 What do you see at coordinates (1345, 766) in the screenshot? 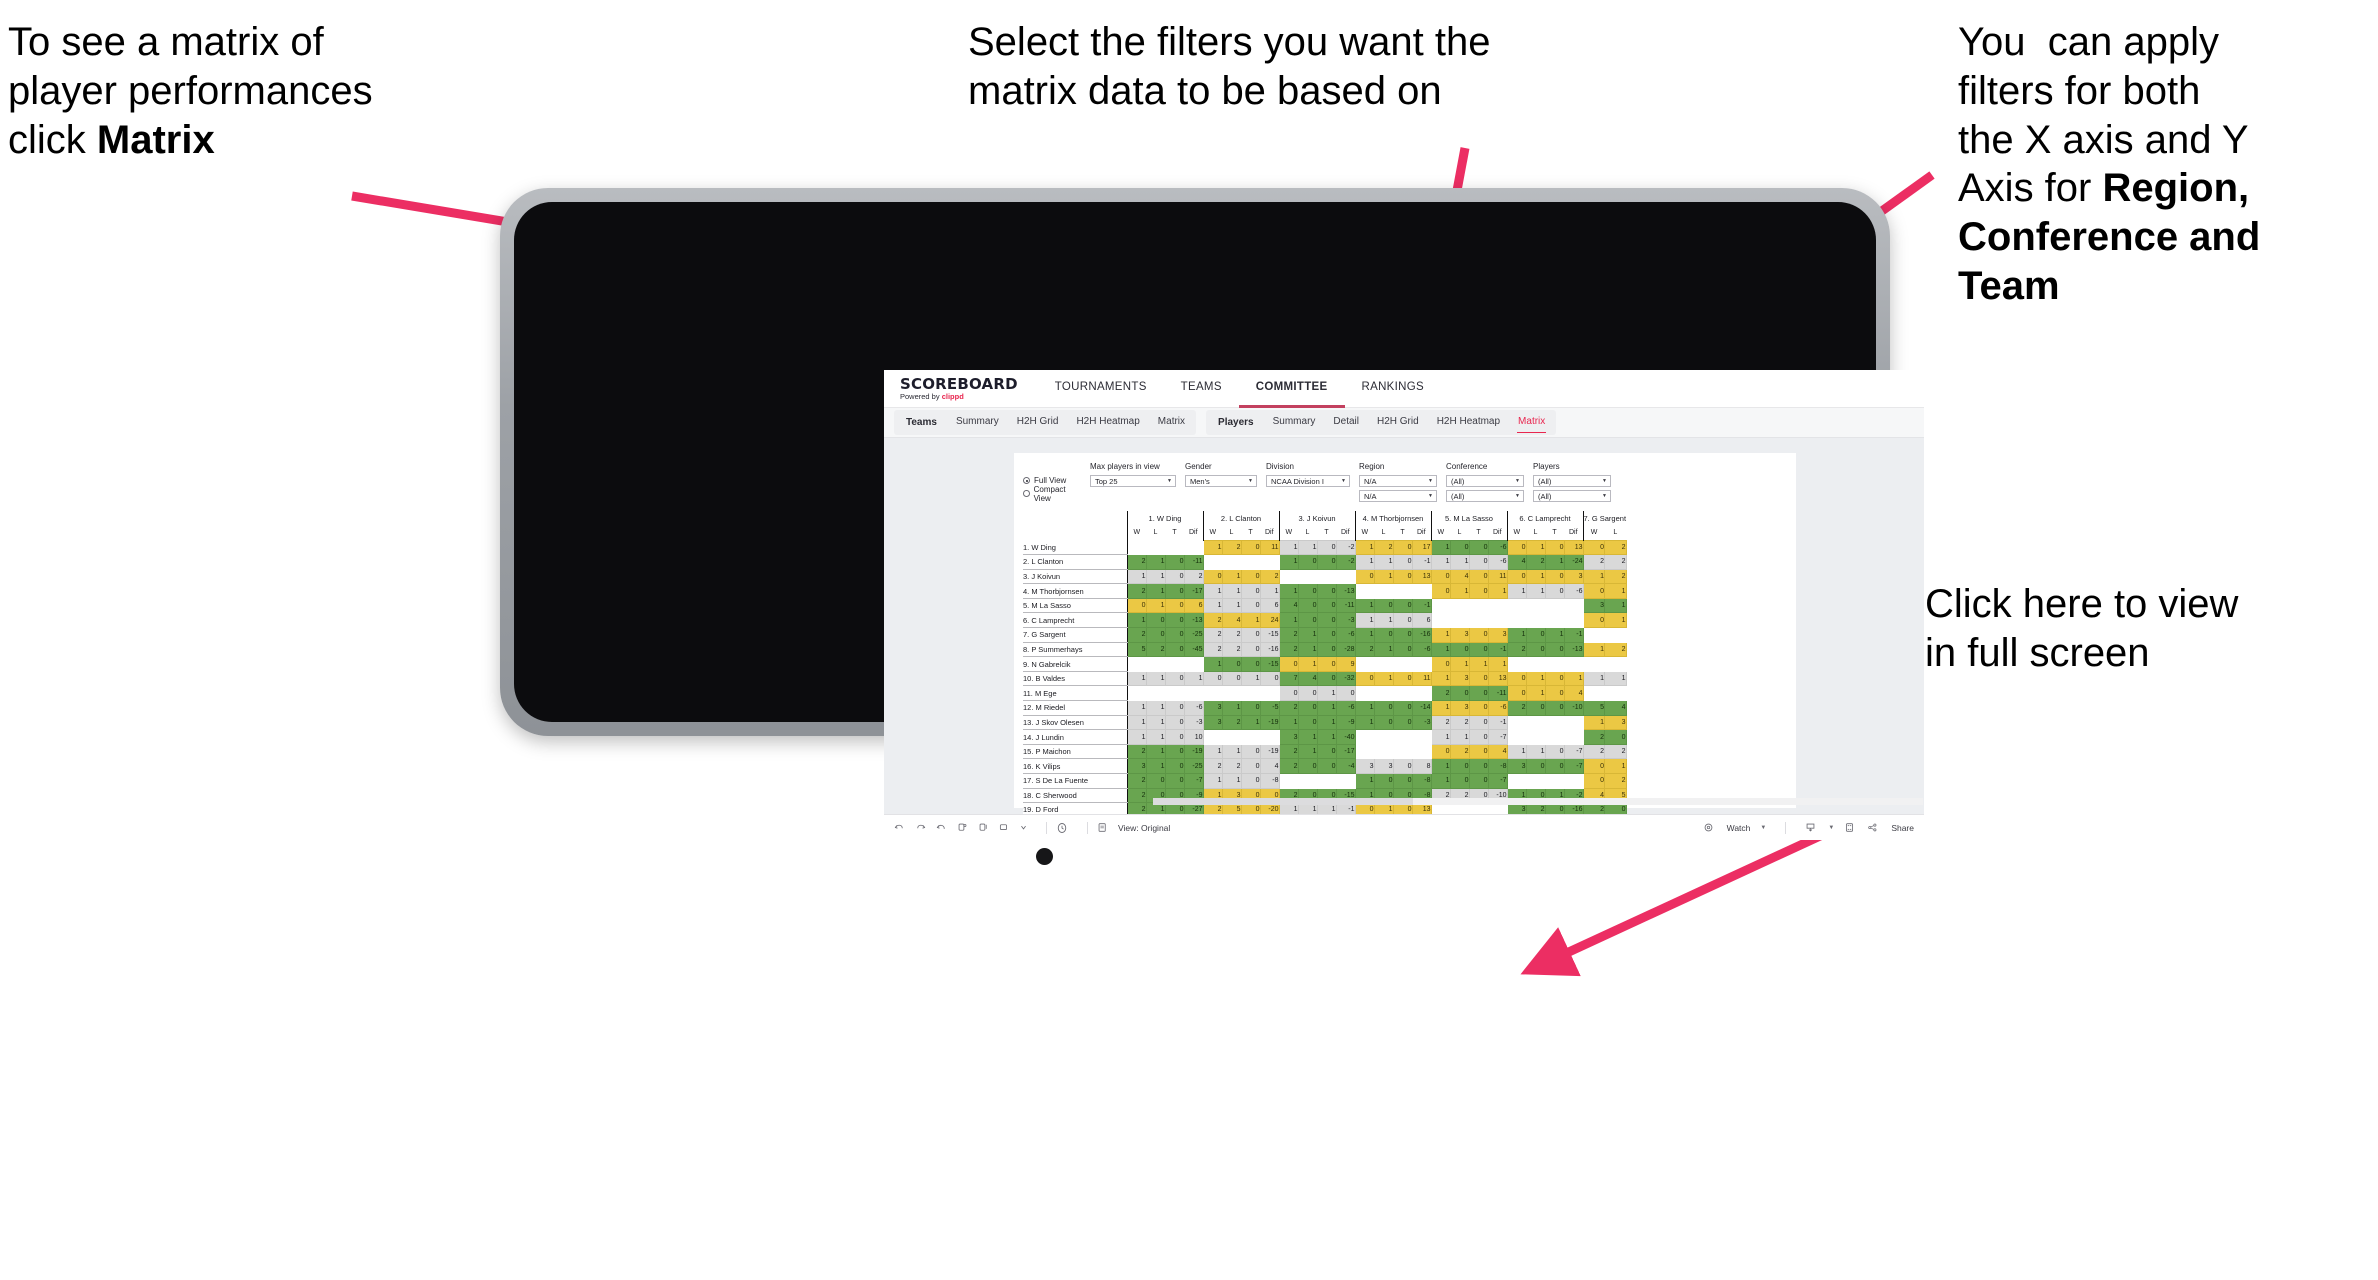
I see `matrix-cell: -4` at bounding box center [1345, 766].